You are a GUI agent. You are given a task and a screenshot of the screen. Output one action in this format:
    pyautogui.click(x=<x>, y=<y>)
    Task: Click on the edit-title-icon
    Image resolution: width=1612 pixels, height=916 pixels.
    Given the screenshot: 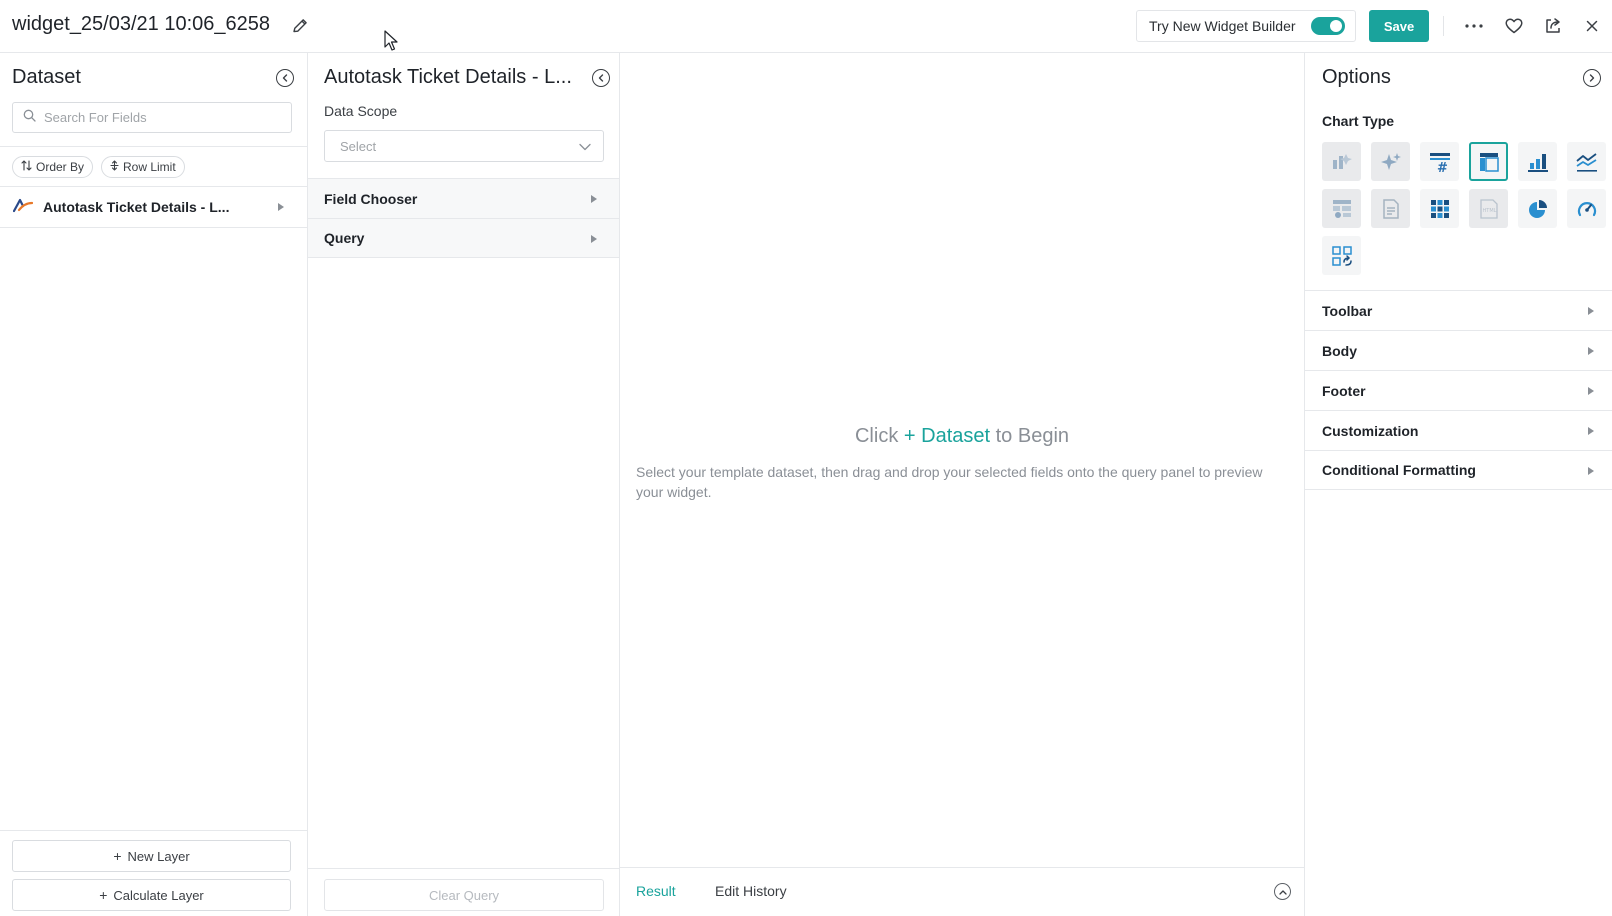 What is the action you would take?
    pyautogui.click(x=300, y=26)
    